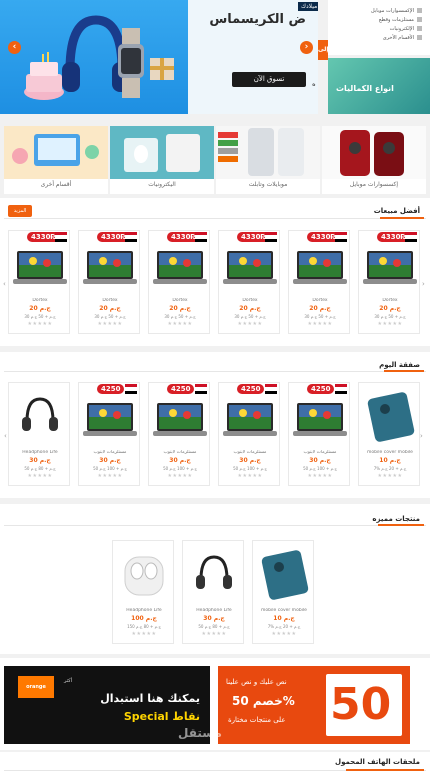 This screenshot has width=430, height=776. I want to click on section-divider, so click(215, 525).